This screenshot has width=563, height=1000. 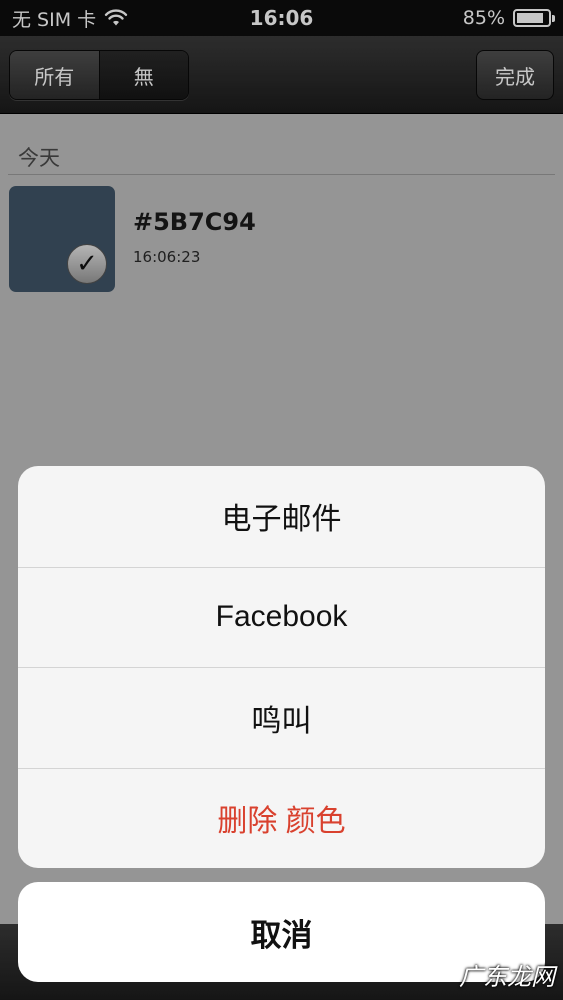 What do you see at coordinates (281, 818) in the screenshot?
I see `action-delete-color: 删除 颜色` at bounding box center [281, 818].